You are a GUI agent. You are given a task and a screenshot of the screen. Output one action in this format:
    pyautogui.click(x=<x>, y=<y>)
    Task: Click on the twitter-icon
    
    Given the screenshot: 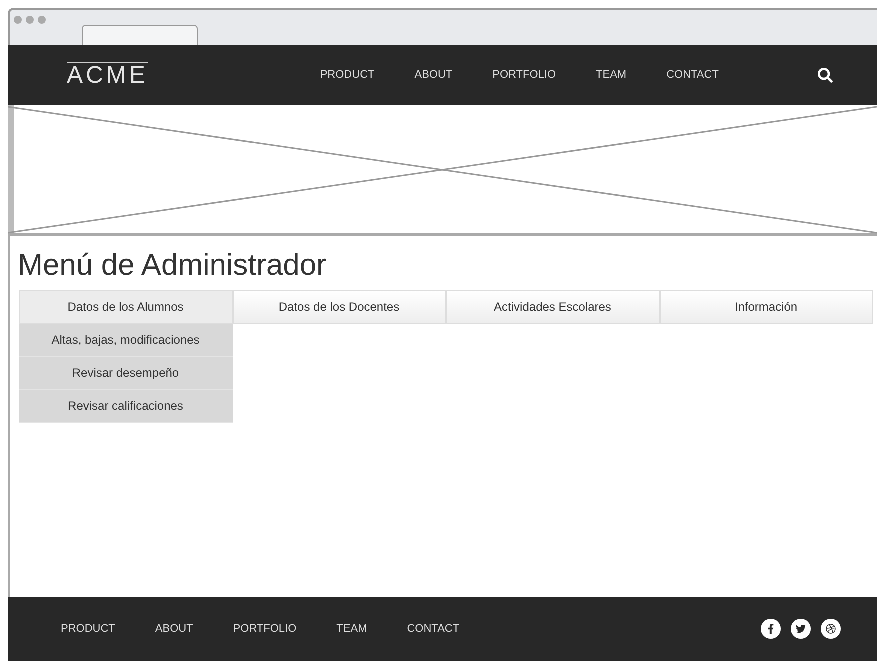 What is the action you would take?
    pyautogui.click(x=801, y=629)
    